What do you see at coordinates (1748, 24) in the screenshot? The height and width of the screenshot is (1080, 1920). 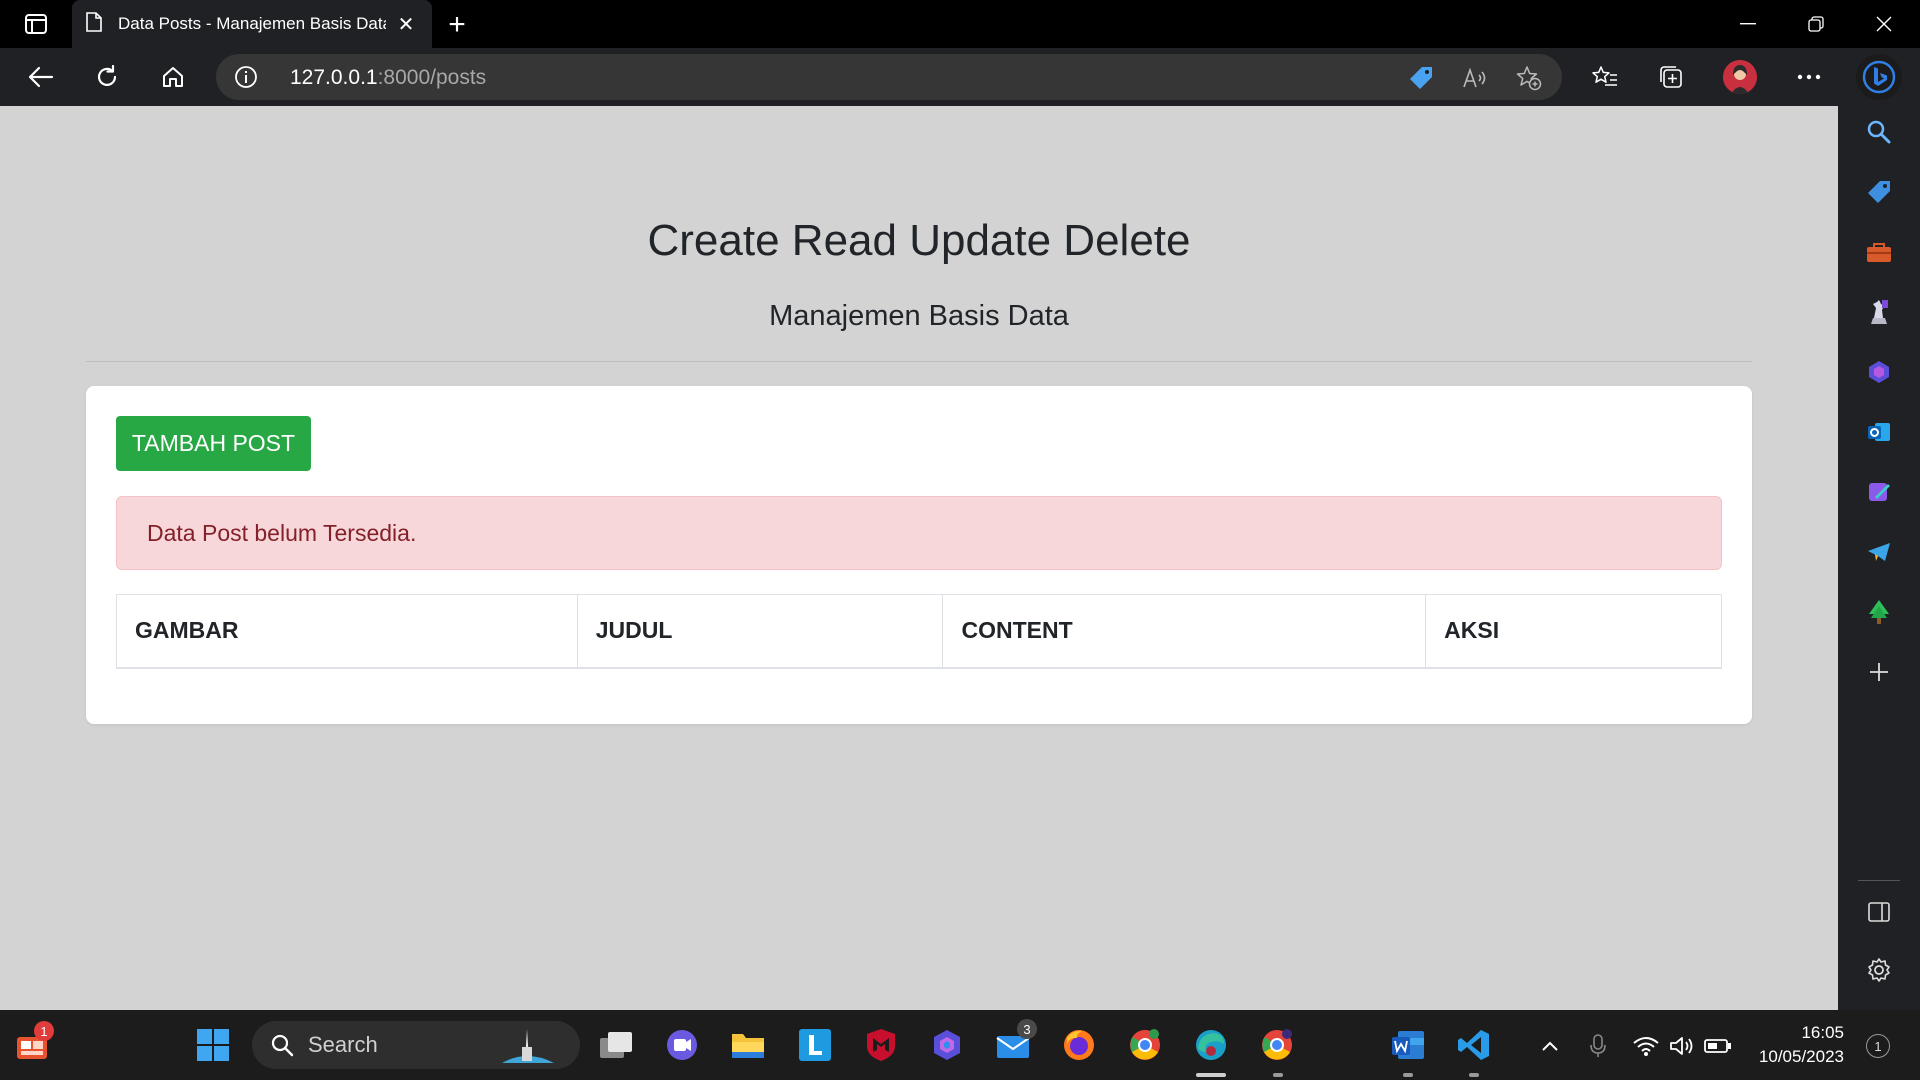 I see `minimize-icon` at bounding box center [1748, 24].